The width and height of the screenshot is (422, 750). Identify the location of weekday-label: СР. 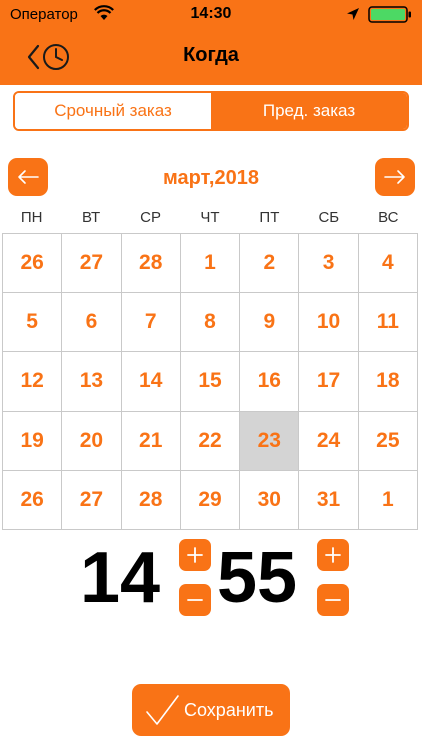
(150, 217).